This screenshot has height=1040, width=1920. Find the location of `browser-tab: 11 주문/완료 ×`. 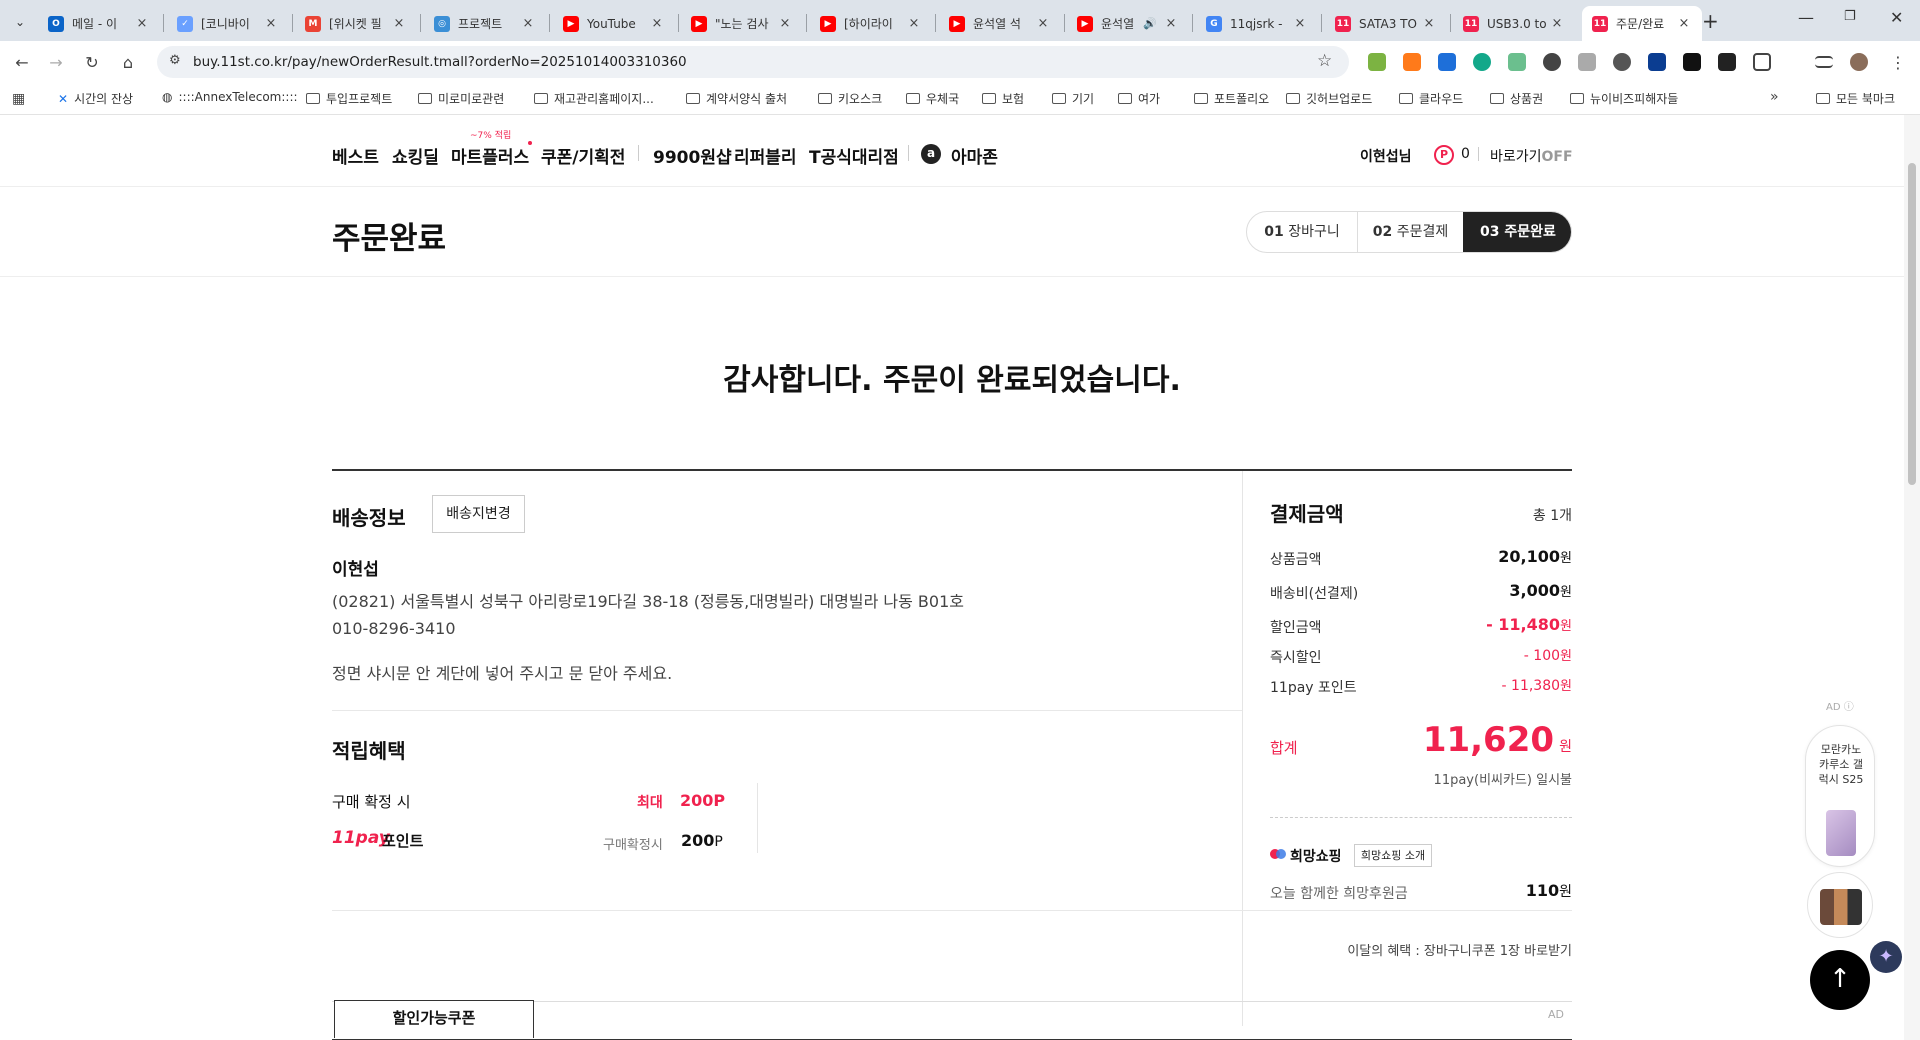

browser-tab: 11 주문/완료 × is located at coordinates (1642, 23).